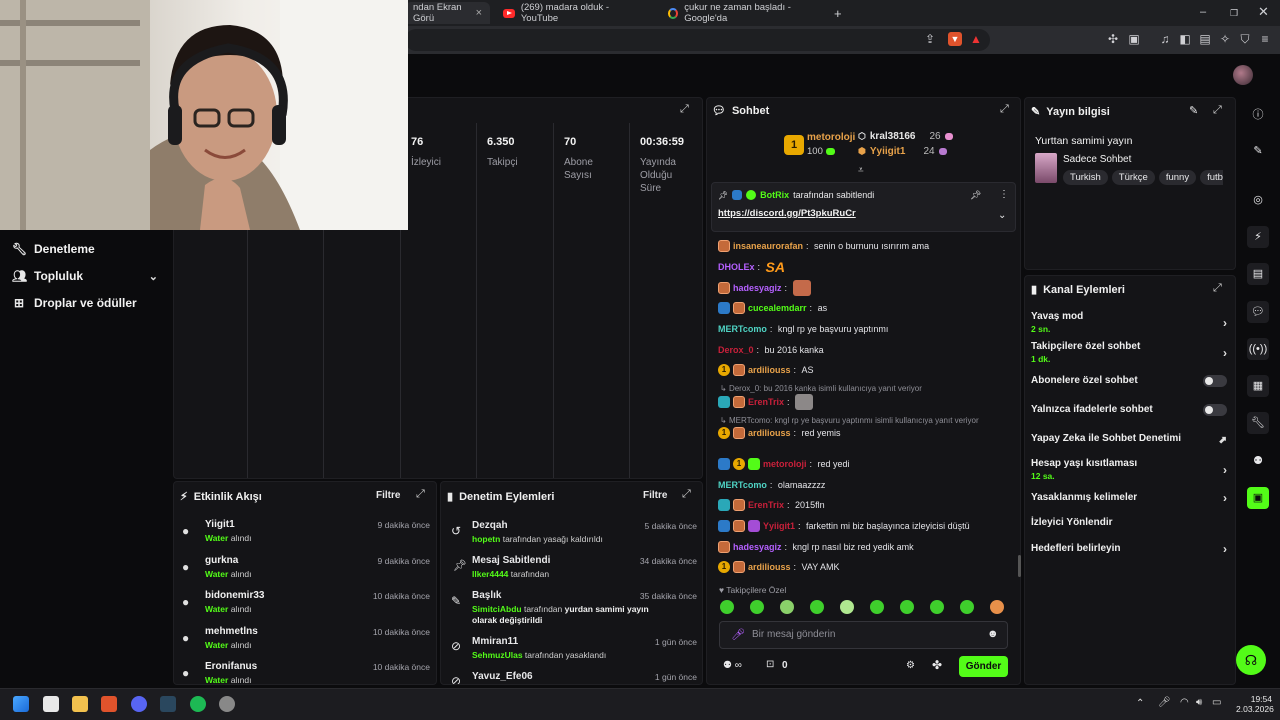 This screenshot has height=720, width=1280. I want to click on tag: Türkçe, so click(1133, 177).